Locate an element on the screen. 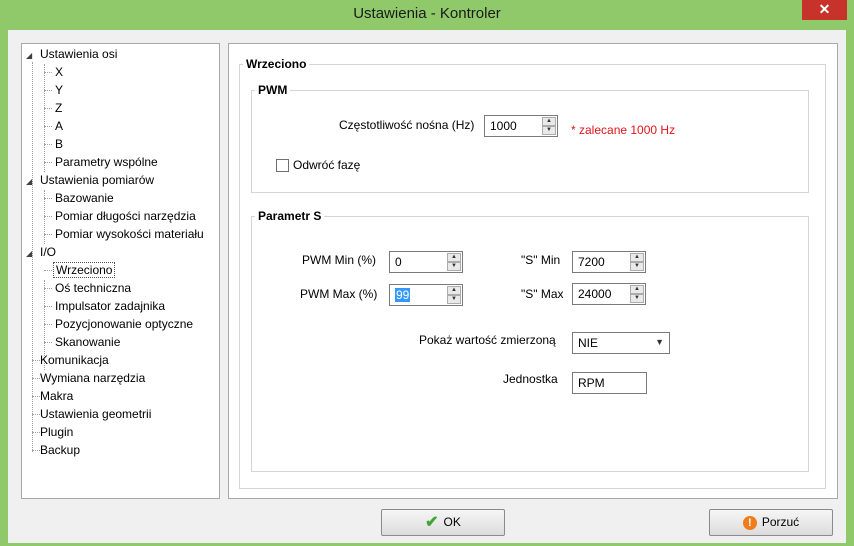 The height and width of the screenshot is (546, 854). tree-item-pozycjonowanie: Pozycjonowanie optyczne is located at coordinates (124, 324).